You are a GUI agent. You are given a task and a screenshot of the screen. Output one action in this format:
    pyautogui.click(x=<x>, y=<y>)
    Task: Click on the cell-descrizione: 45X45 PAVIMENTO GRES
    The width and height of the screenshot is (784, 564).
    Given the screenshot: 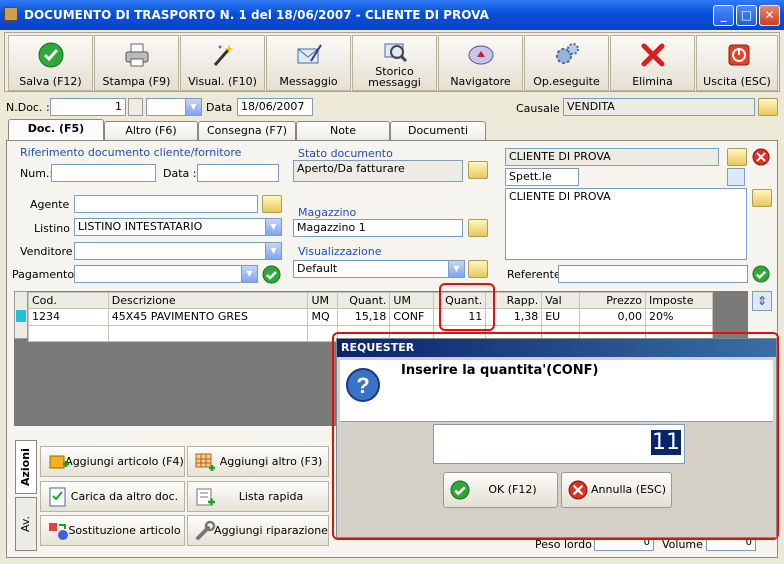 What is the action you would take?
    pyautogui.click(x=208, y=317)
    